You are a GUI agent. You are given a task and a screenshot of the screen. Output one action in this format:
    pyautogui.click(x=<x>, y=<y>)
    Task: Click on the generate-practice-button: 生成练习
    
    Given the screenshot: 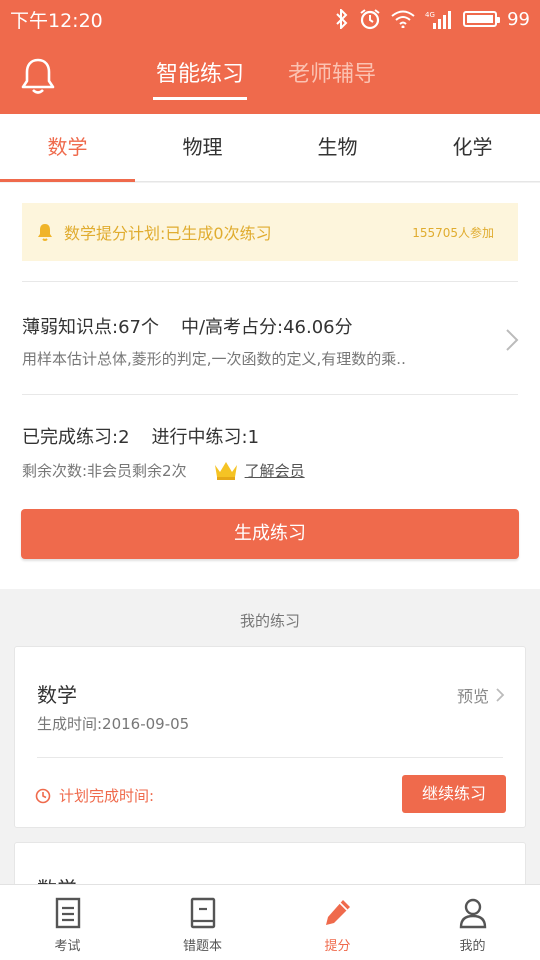 What is the action you would take?
    pyautogui.click(x=270, y=534)
    